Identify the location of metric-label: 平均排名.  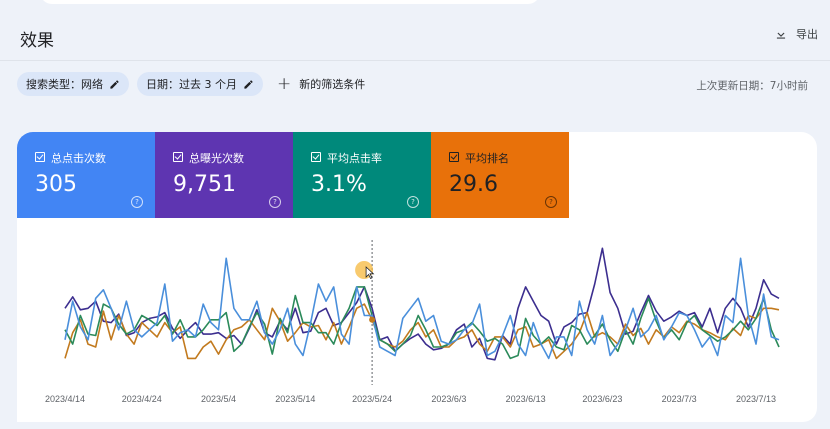
(487, 158).